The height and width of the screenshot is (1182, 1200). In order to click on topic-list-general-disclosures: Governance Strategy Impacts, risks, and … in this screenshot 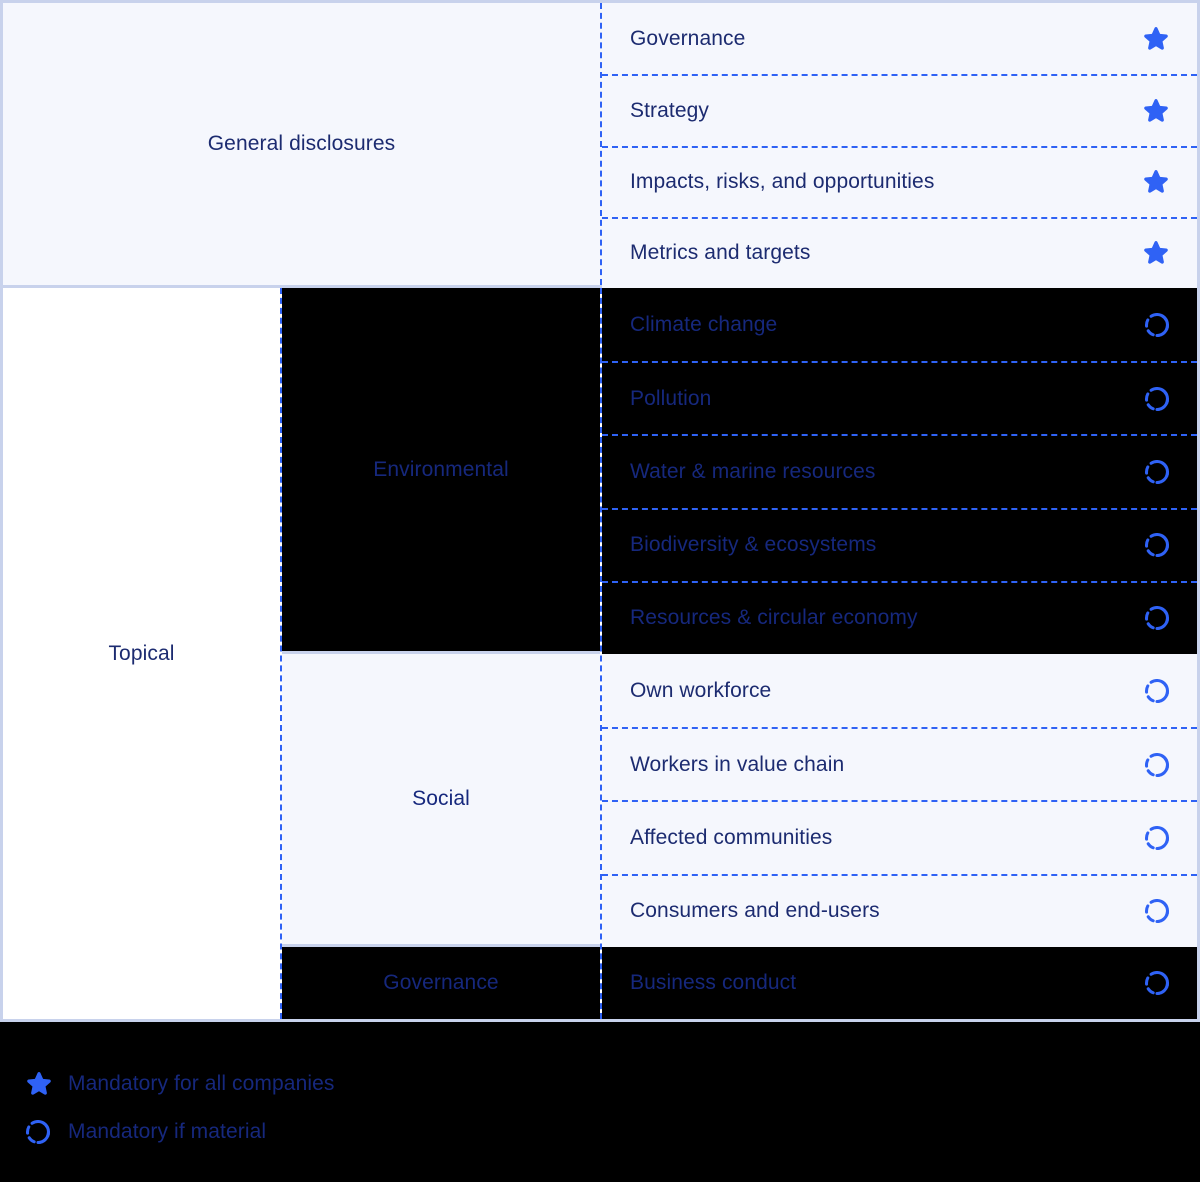, I will do `click(898, 145)`.